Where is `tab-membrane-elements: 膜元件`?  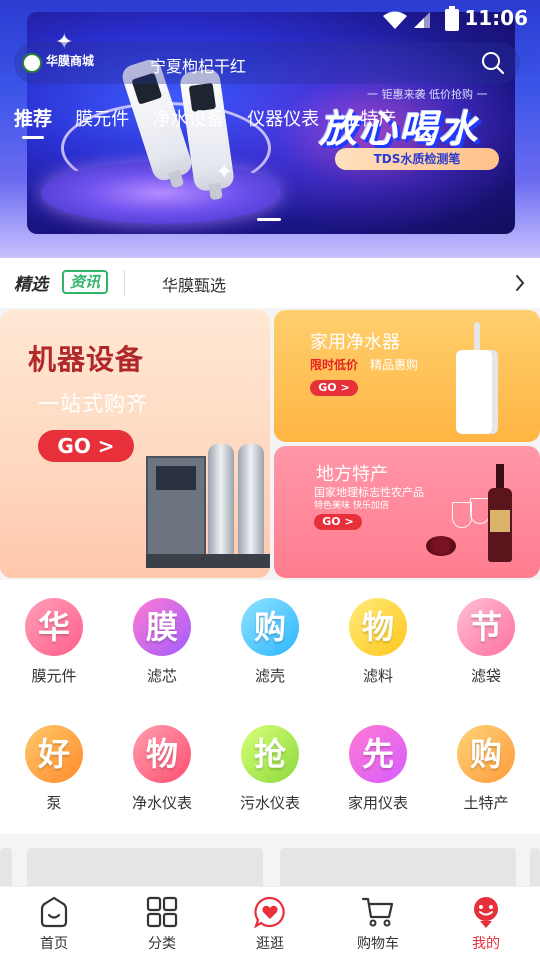 tab-membrane-elements: 膜元件 is located at coordinates (102, 118).